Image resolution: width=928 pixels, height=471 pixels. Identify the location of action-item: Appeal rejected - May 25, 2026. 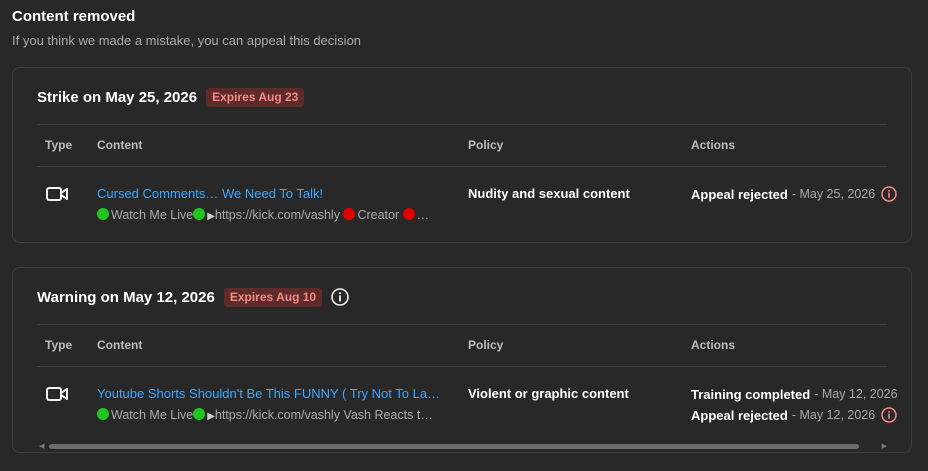
(794, 194).